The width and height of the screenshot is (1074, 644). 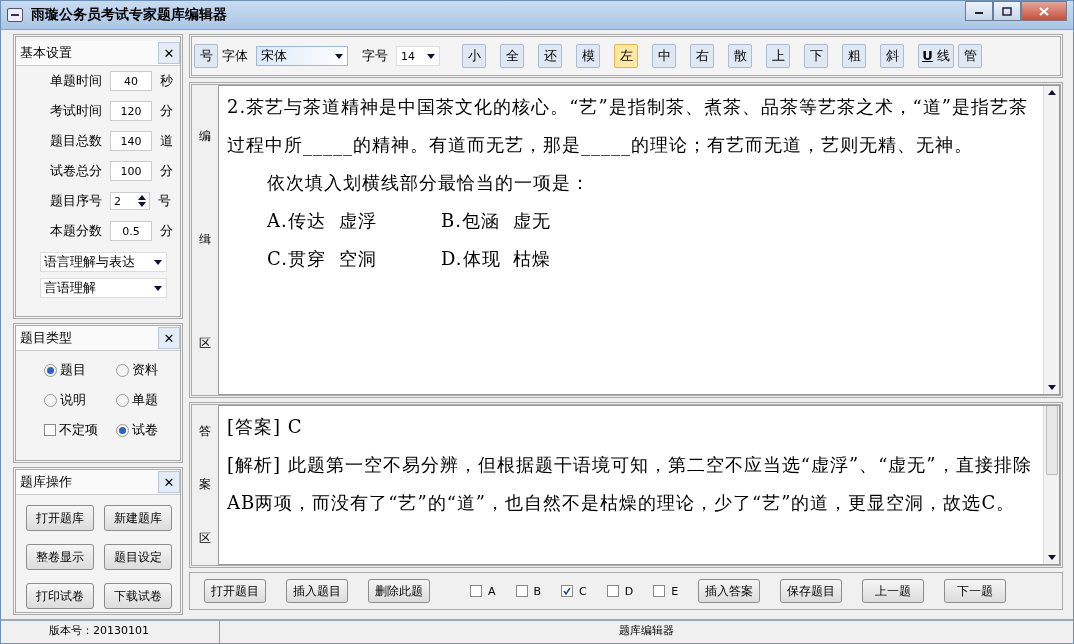 I want to click on minimize-button, so click(x=979, y=11).